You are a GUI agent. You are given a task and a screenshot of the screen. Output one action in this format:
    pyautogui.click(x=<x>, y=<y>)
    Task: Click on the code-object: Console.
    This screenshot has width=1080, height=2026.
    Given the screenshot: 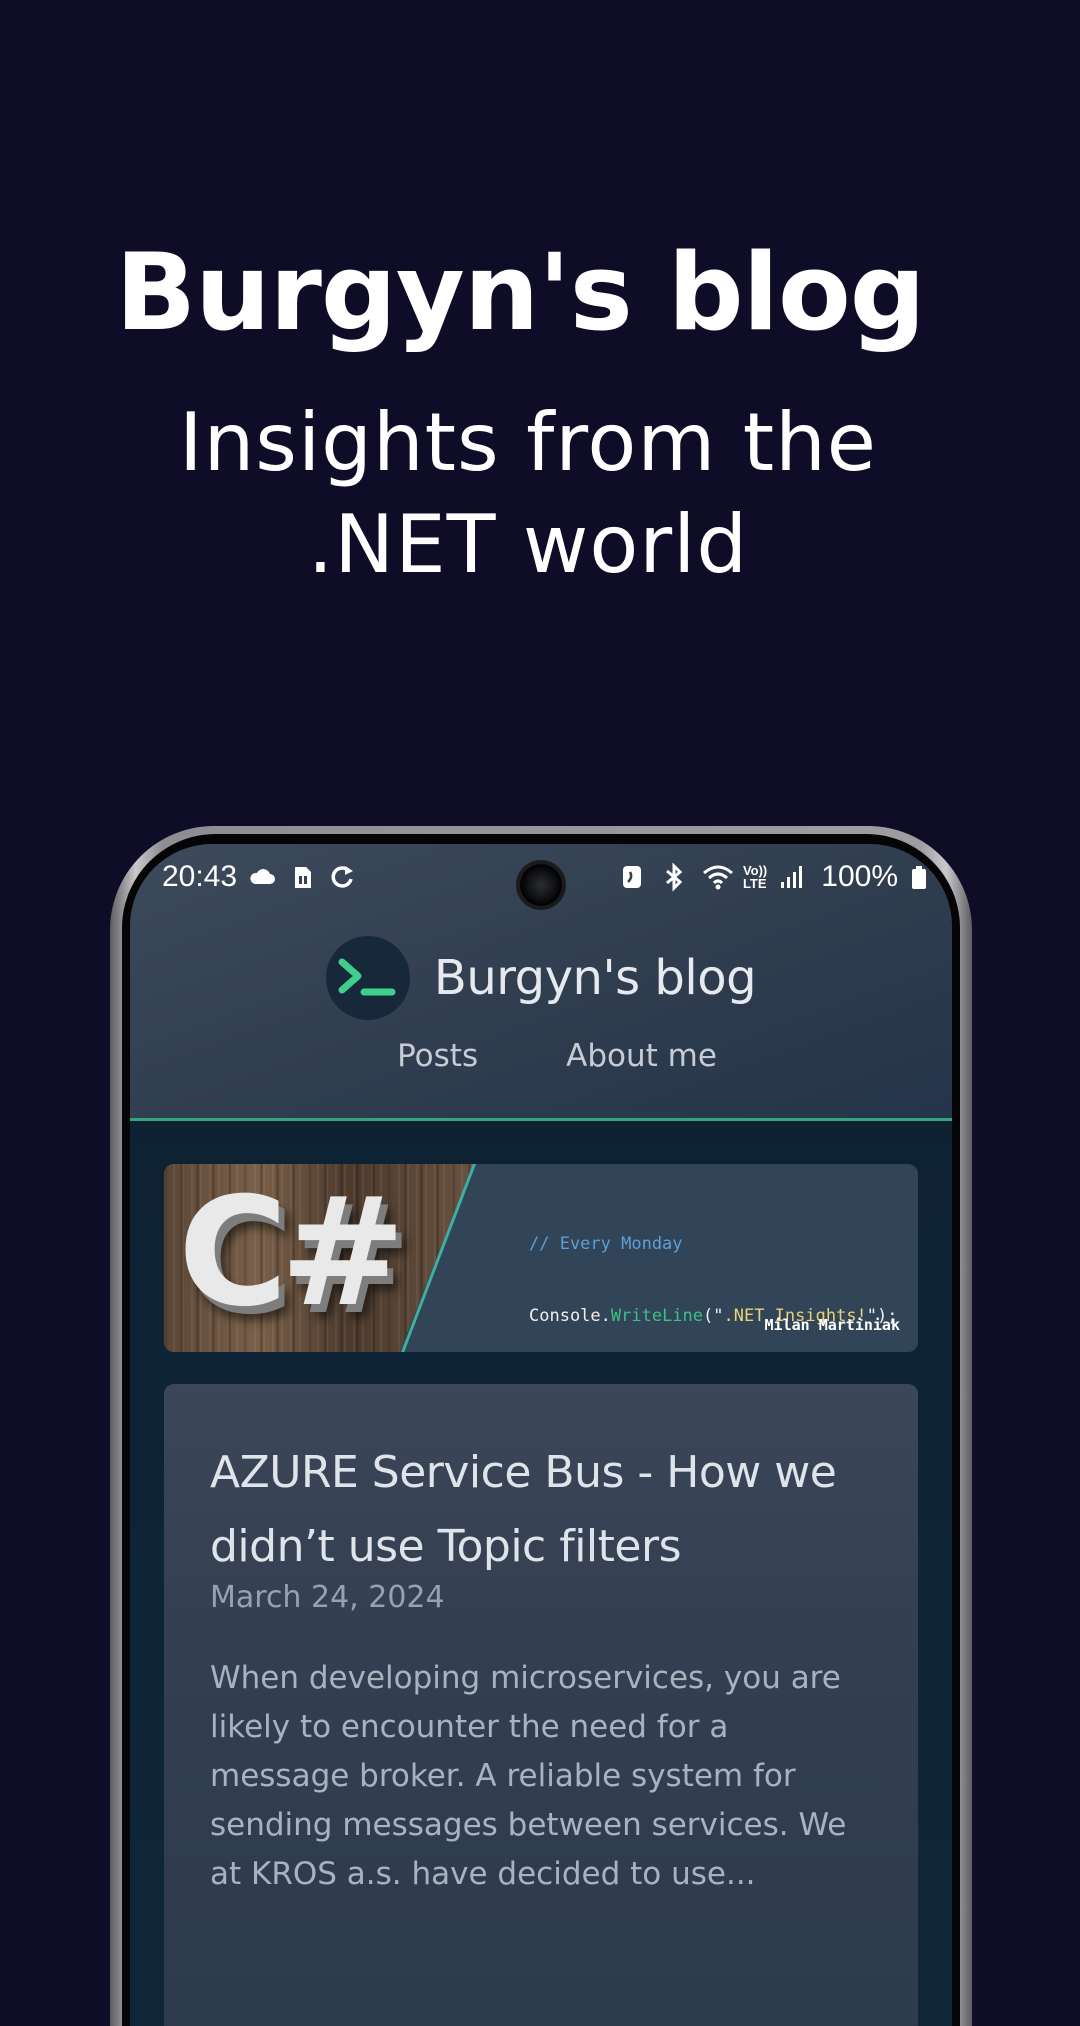 What is the action you would take?
    pyautogui.click(x=570, y=1316)
    